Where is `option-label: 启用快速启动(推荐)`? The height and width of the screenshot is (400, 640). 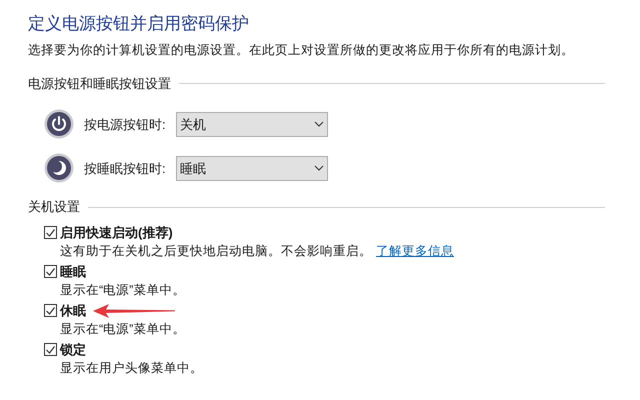
option-label: 启用快速启动(推荐) is located at coordinates (116, 233).